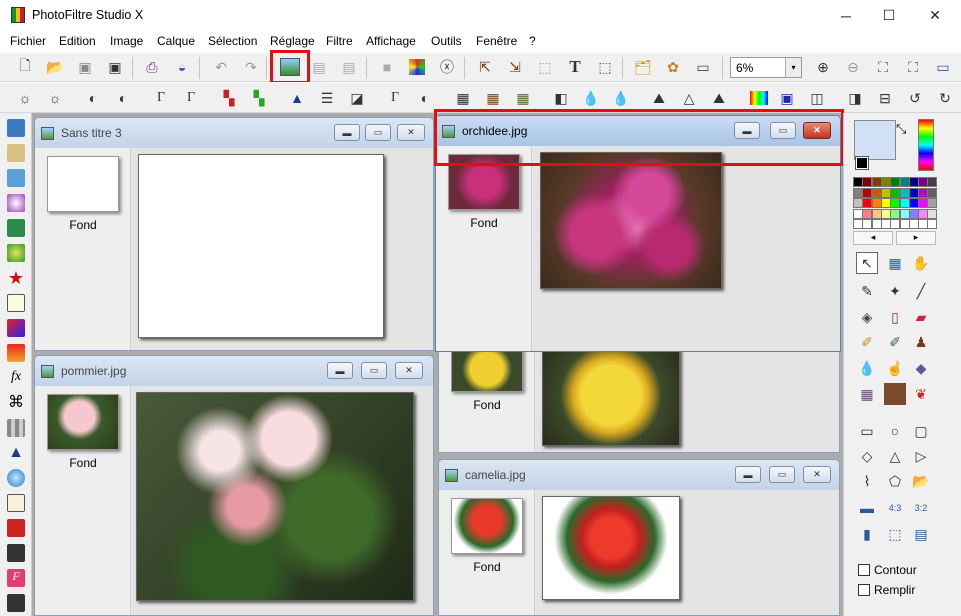  I want to click on document-title-bar: Sans titre 3 ▬ ▭ ✕, so click(234, 133).